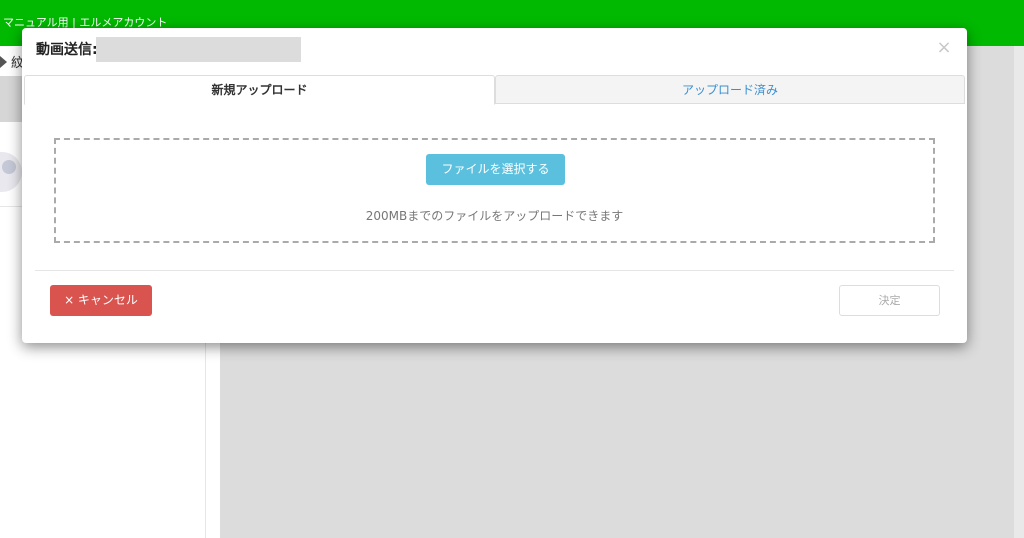  I want to click on close-icon: ×, so click(944, 48).